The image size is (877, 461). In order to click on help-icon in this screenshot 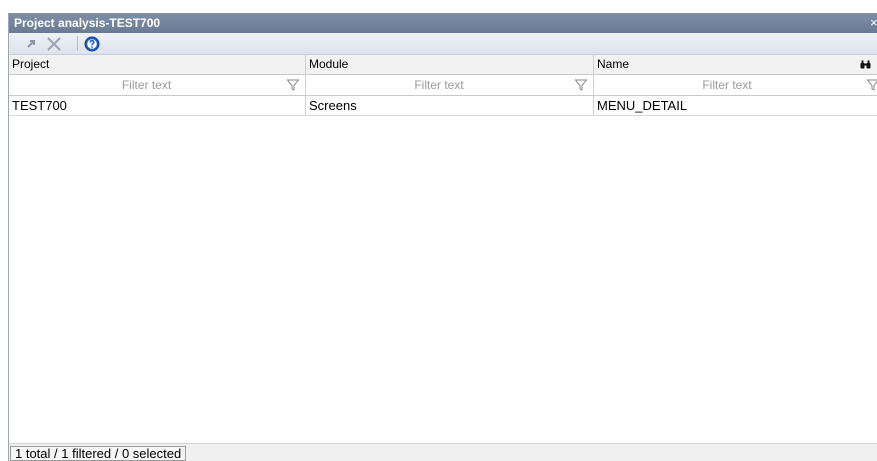, I will do `click(92, 44)`.